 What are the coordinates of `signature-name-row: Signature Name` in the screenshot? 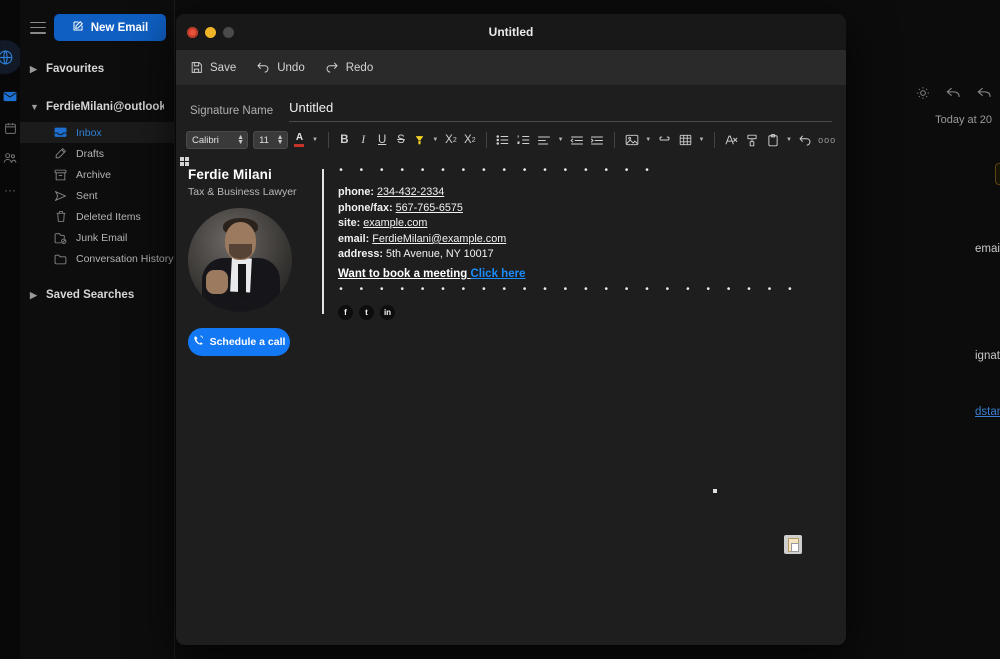 It's located at (511, 103).